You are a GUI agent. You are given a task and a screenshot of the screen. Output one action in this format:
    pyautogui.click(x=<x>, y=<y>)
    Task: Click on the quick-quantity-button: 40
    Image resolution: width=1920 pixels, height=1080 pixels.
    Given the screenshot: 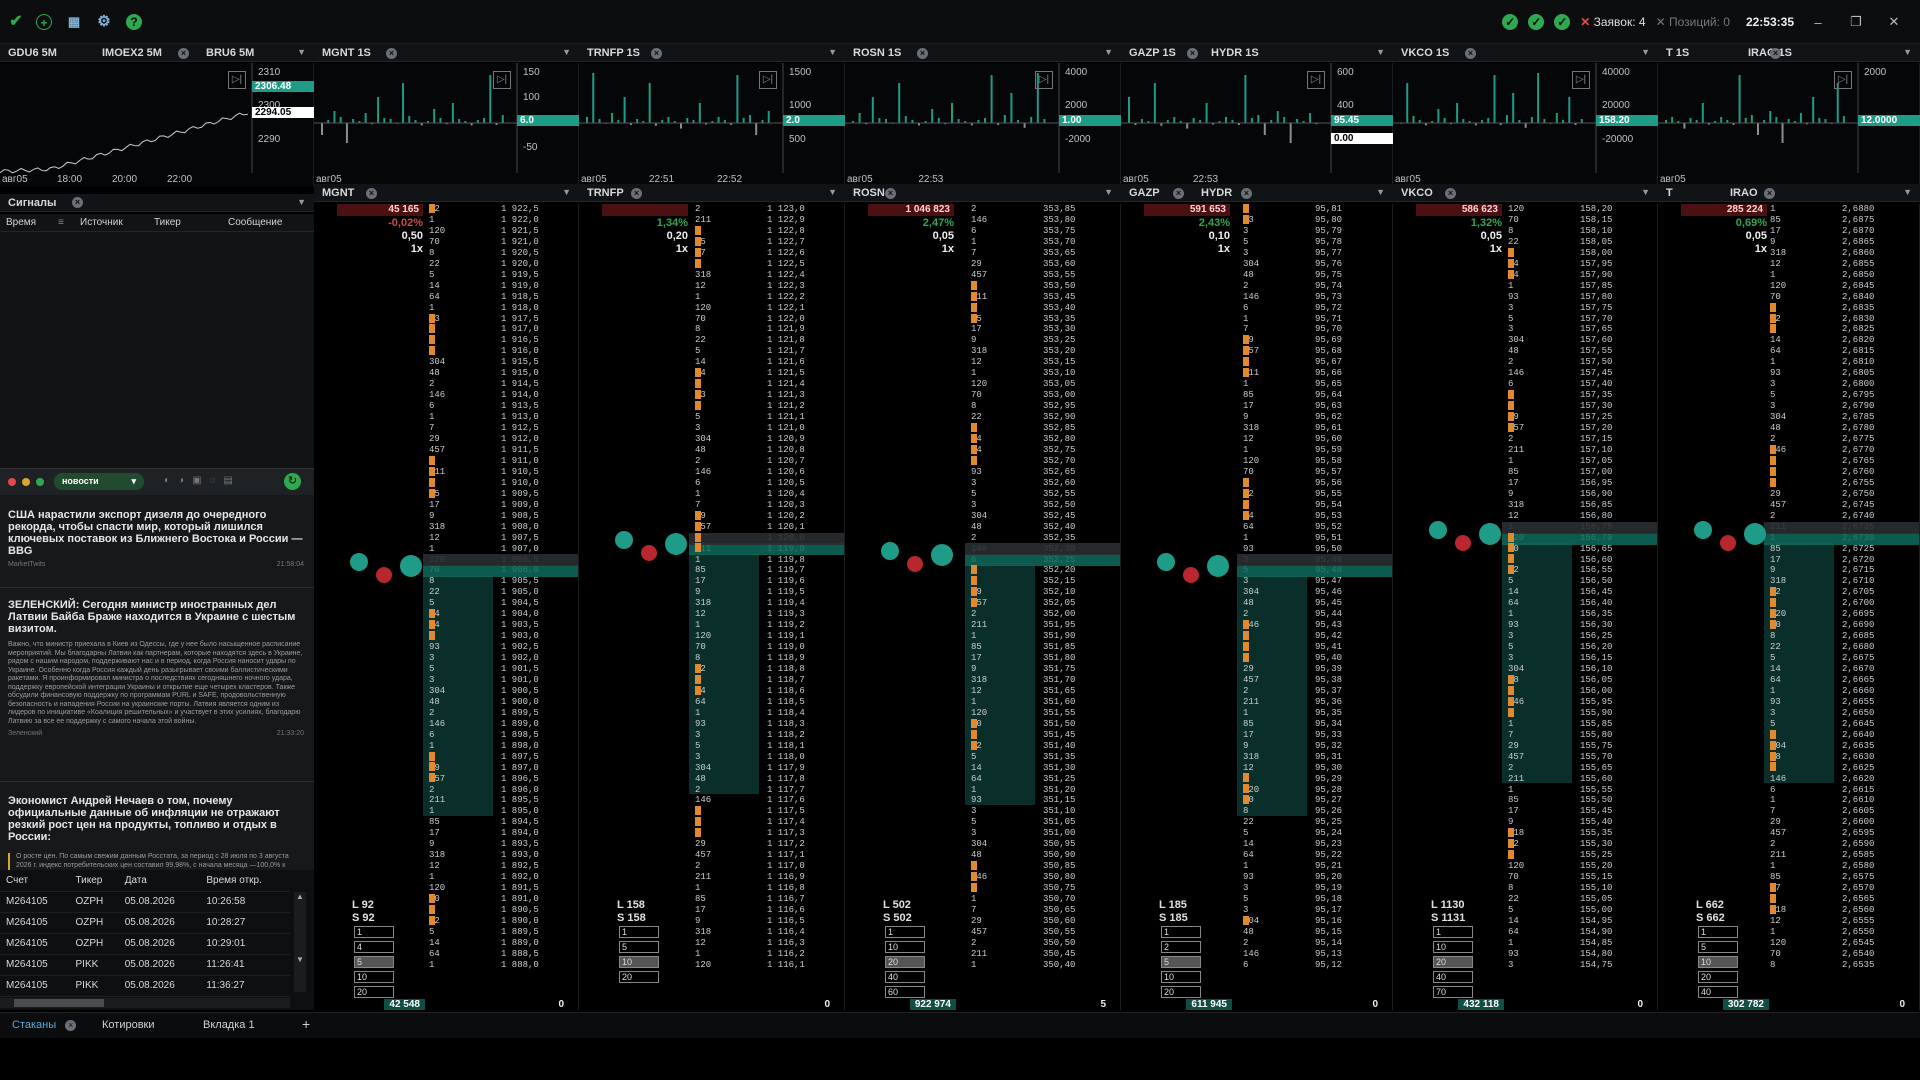 What is the action you would take?
    pyautogui.click(x=905, y=977)
    